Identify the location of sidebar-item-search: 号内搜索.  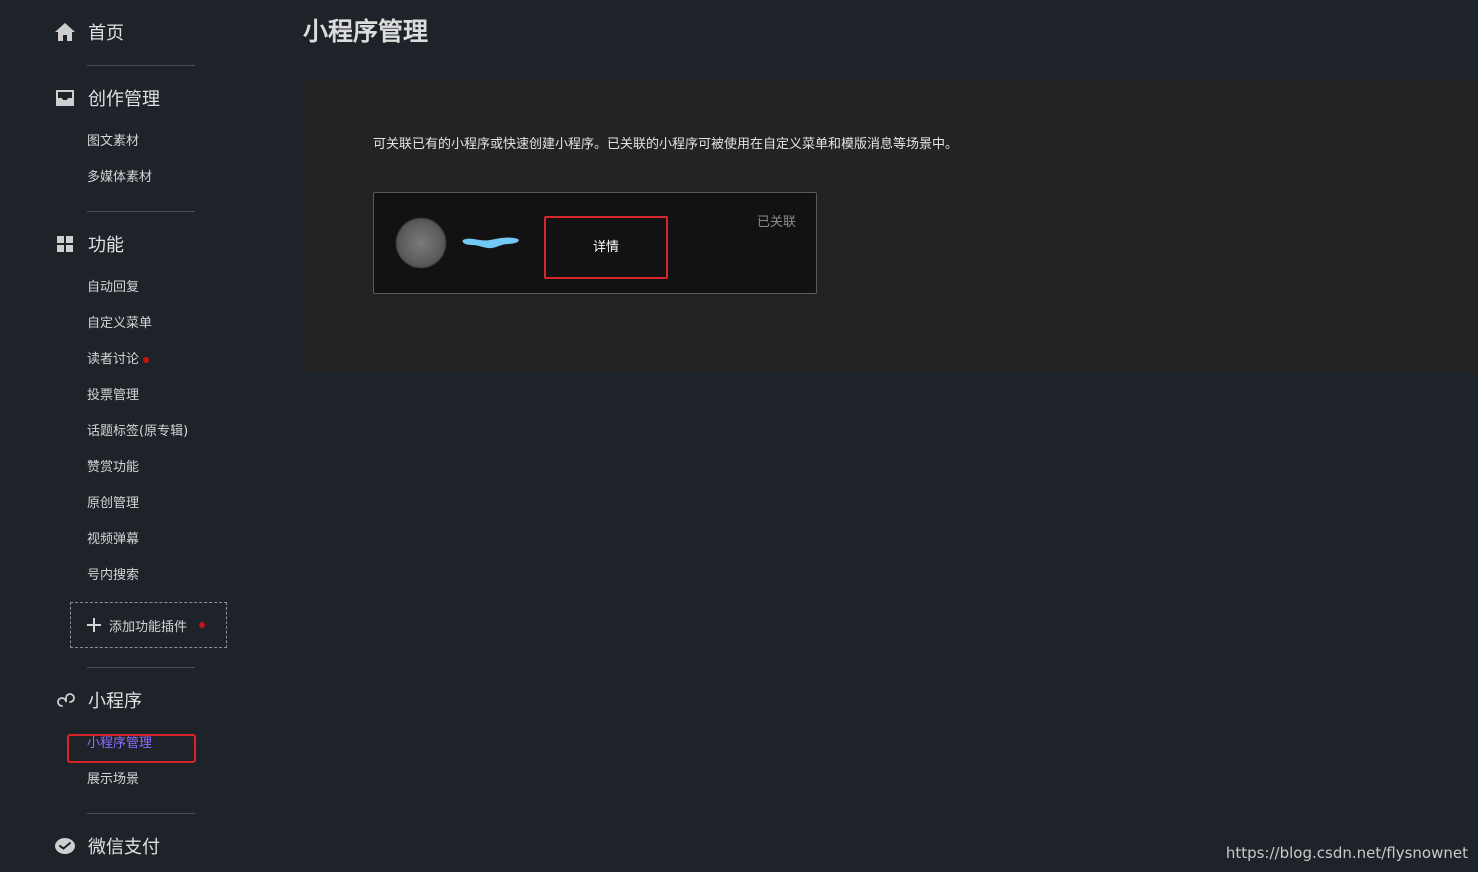
(113, 576).